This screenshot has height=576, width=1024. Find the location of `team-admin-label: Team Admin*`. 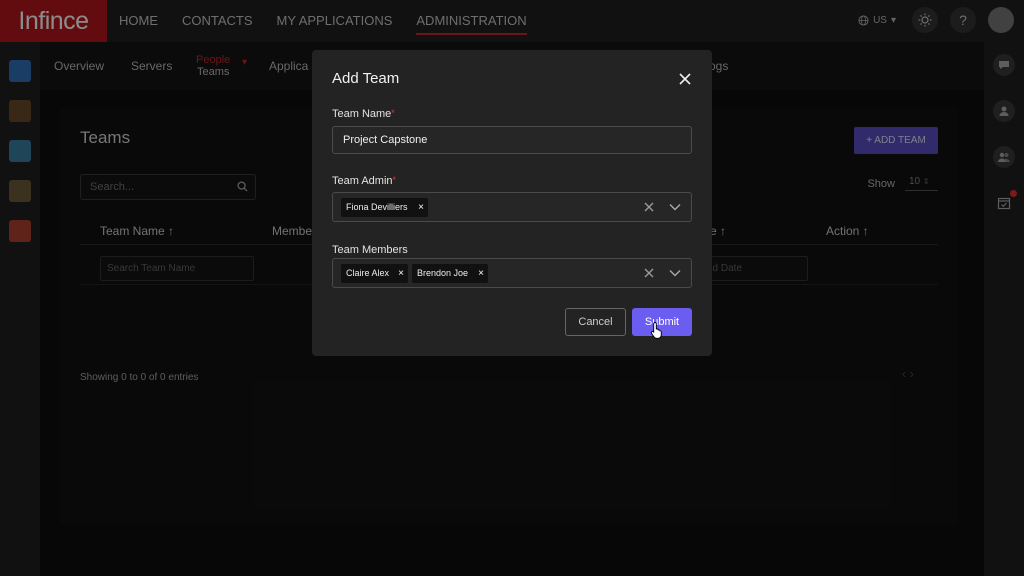

team-admin-label: Team Admin* is located at coordinates (364, 181).